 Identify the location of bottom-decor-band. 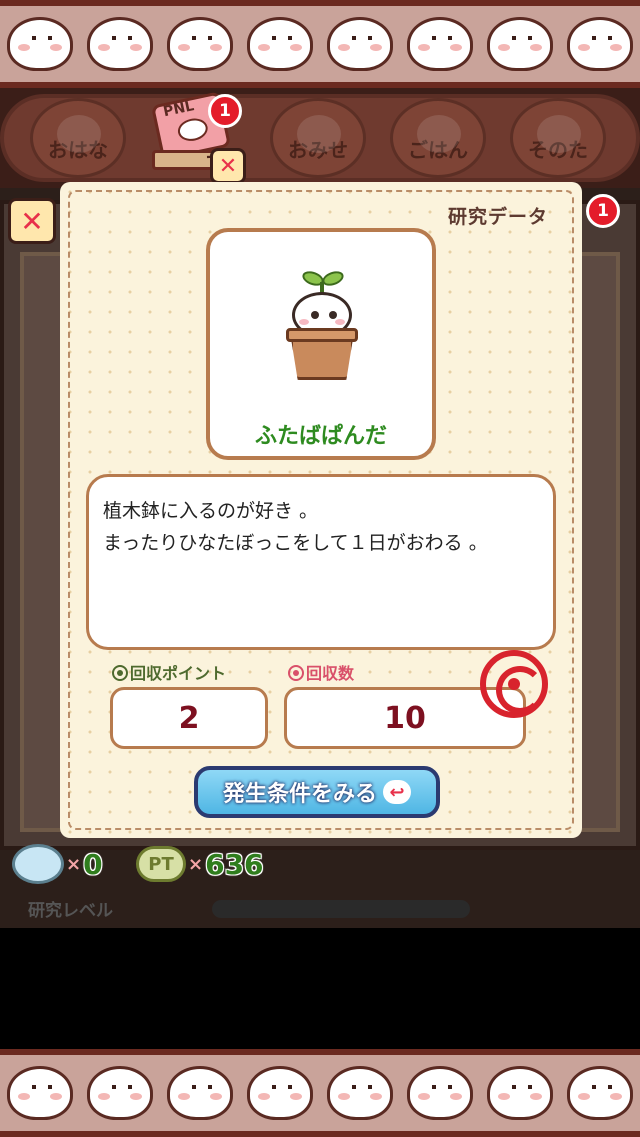
(320, 1093).